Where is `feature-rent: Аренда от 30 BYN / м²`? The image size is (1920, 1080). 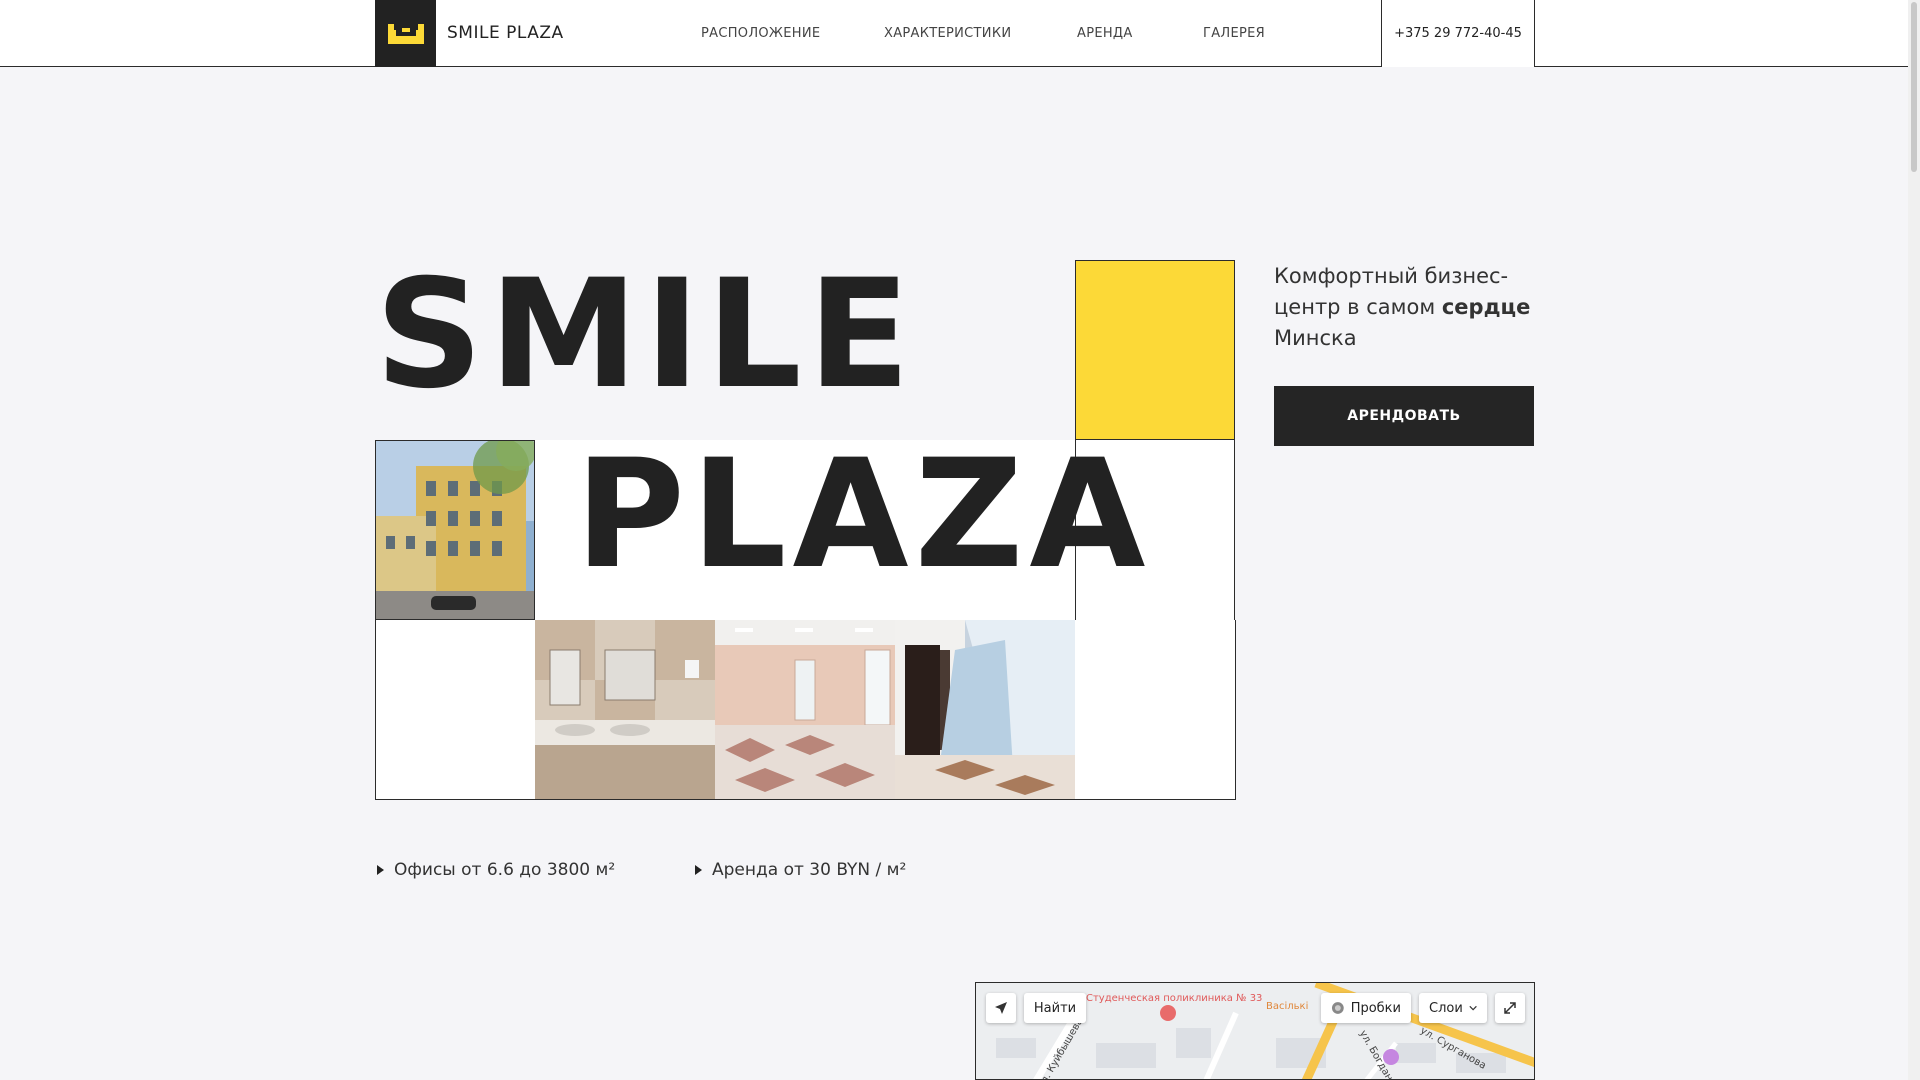 feature-rent: Аренда от 30 BYN / м² is located at coordinates (800, 870).